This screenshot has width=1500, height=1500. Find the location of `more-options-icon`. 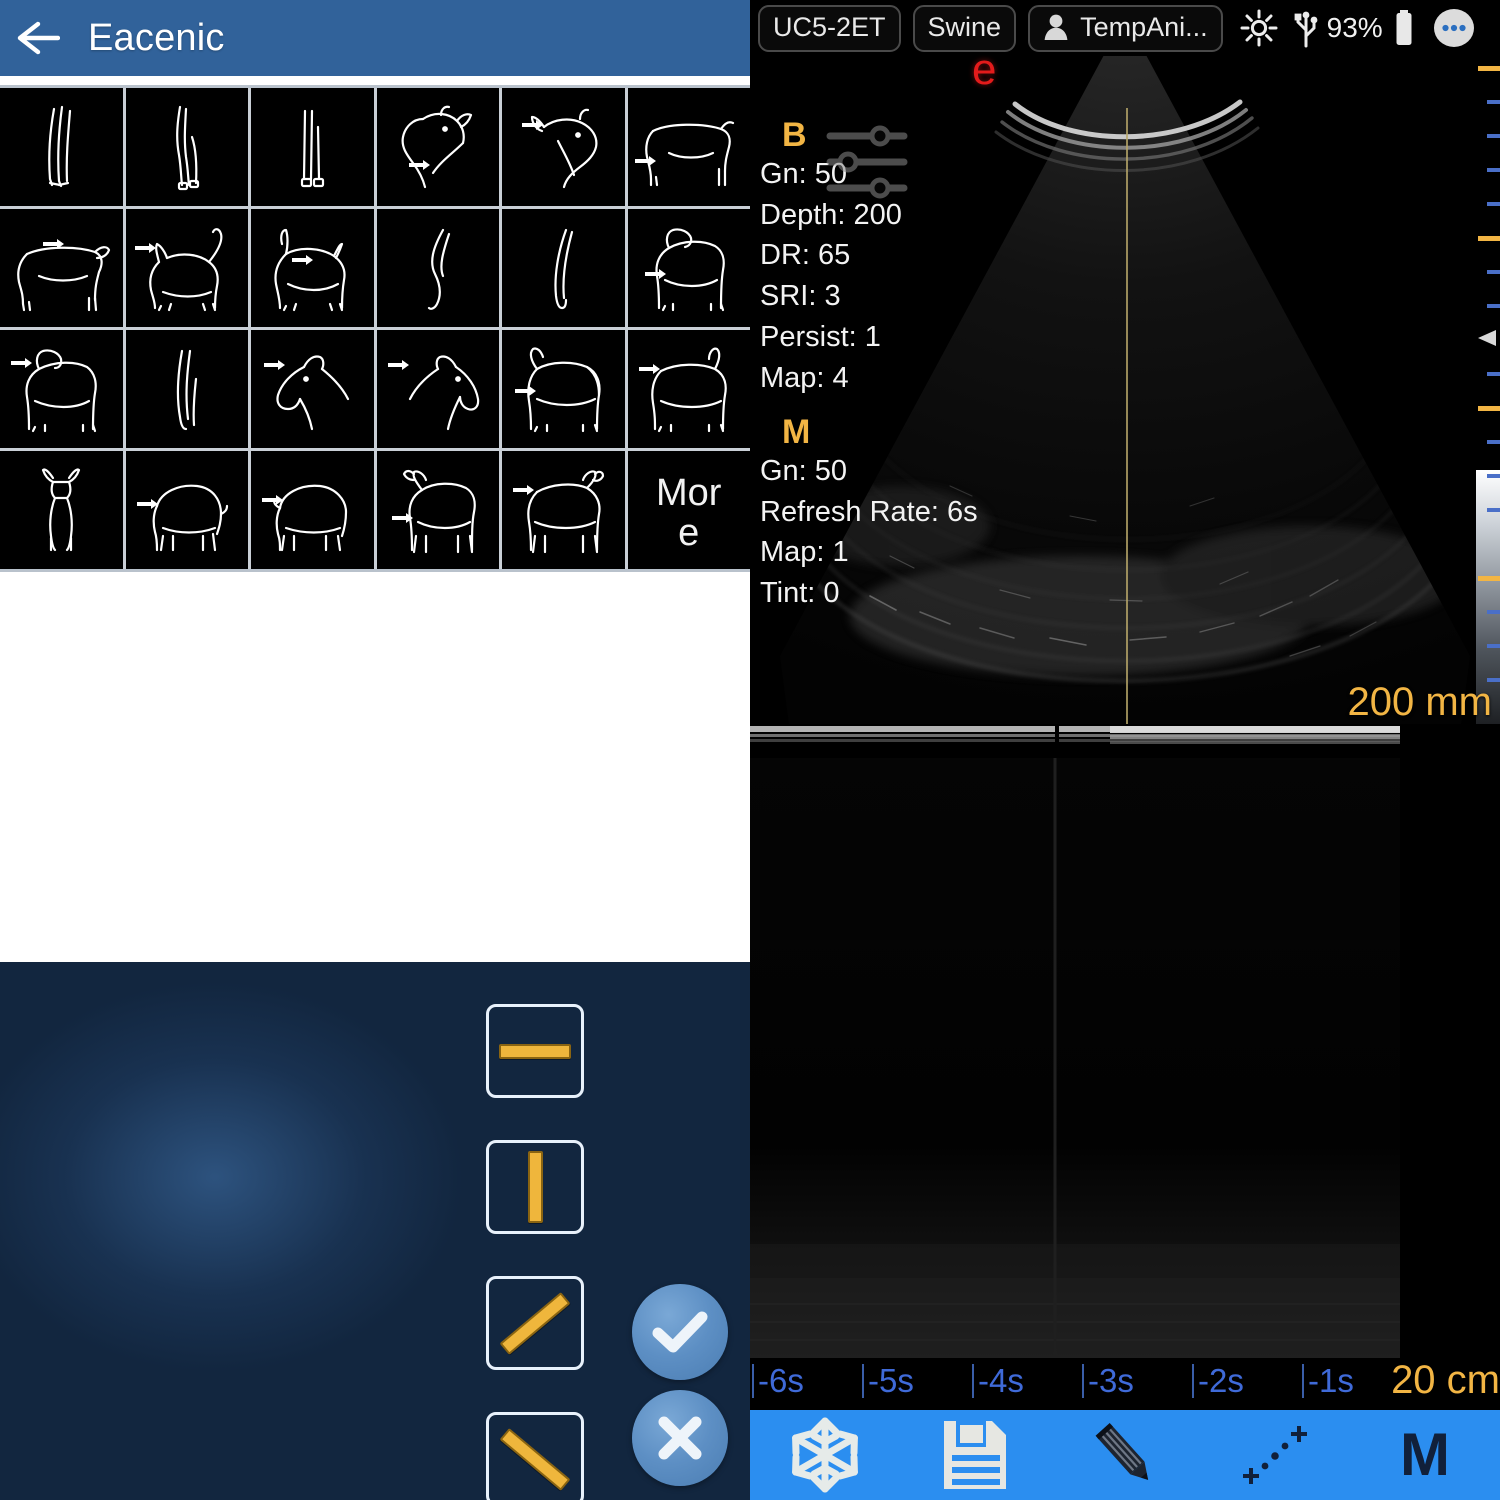

more-options-icon is located at coordinates (1454, 28).